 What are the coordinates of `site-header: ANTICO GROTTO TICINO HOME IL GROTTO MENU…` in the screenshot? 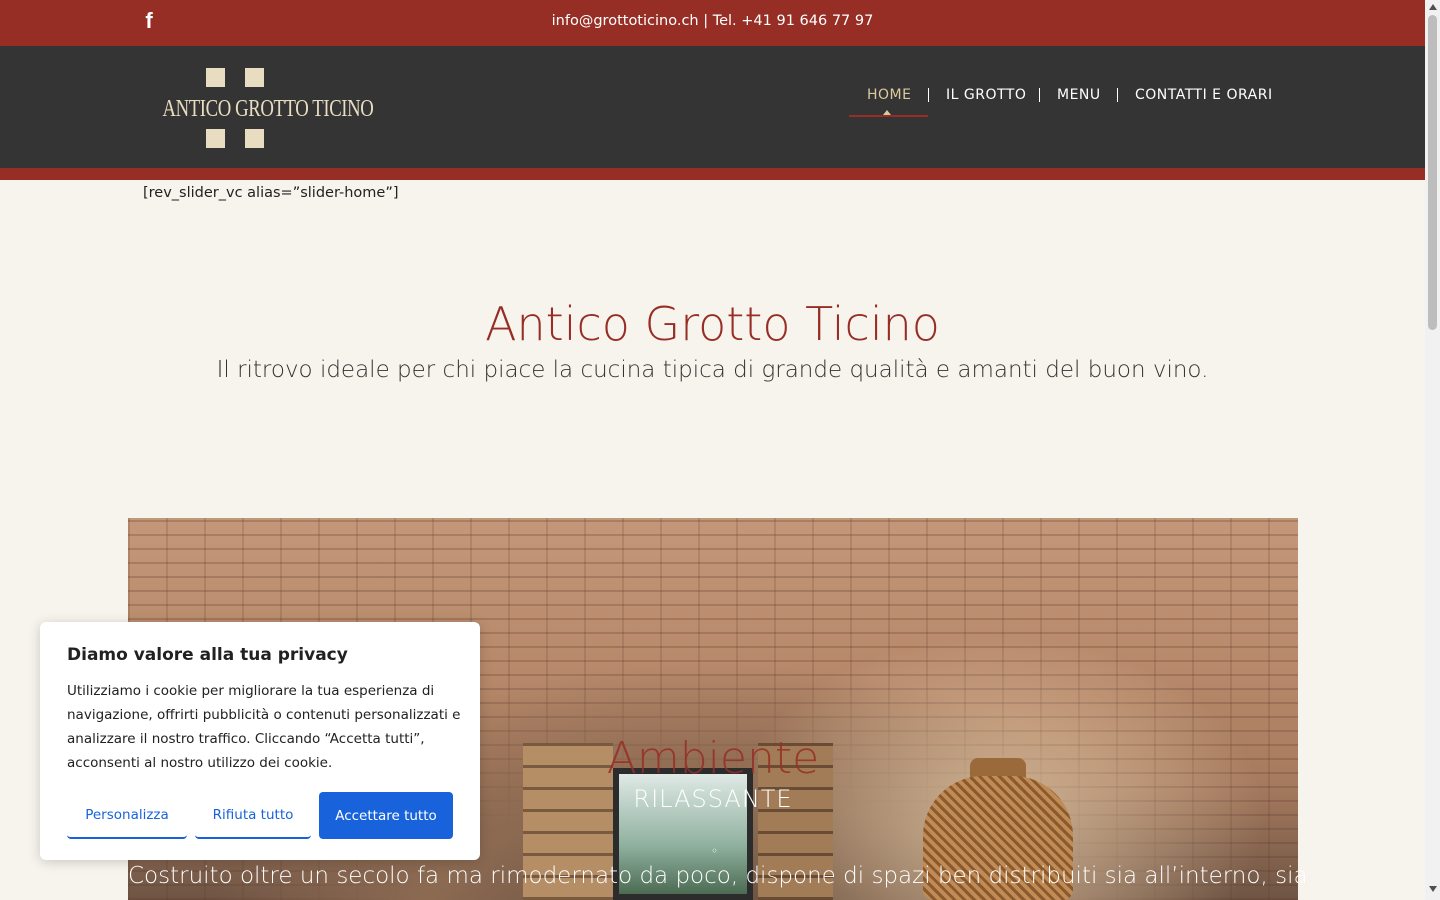 It's located at (712, 107).